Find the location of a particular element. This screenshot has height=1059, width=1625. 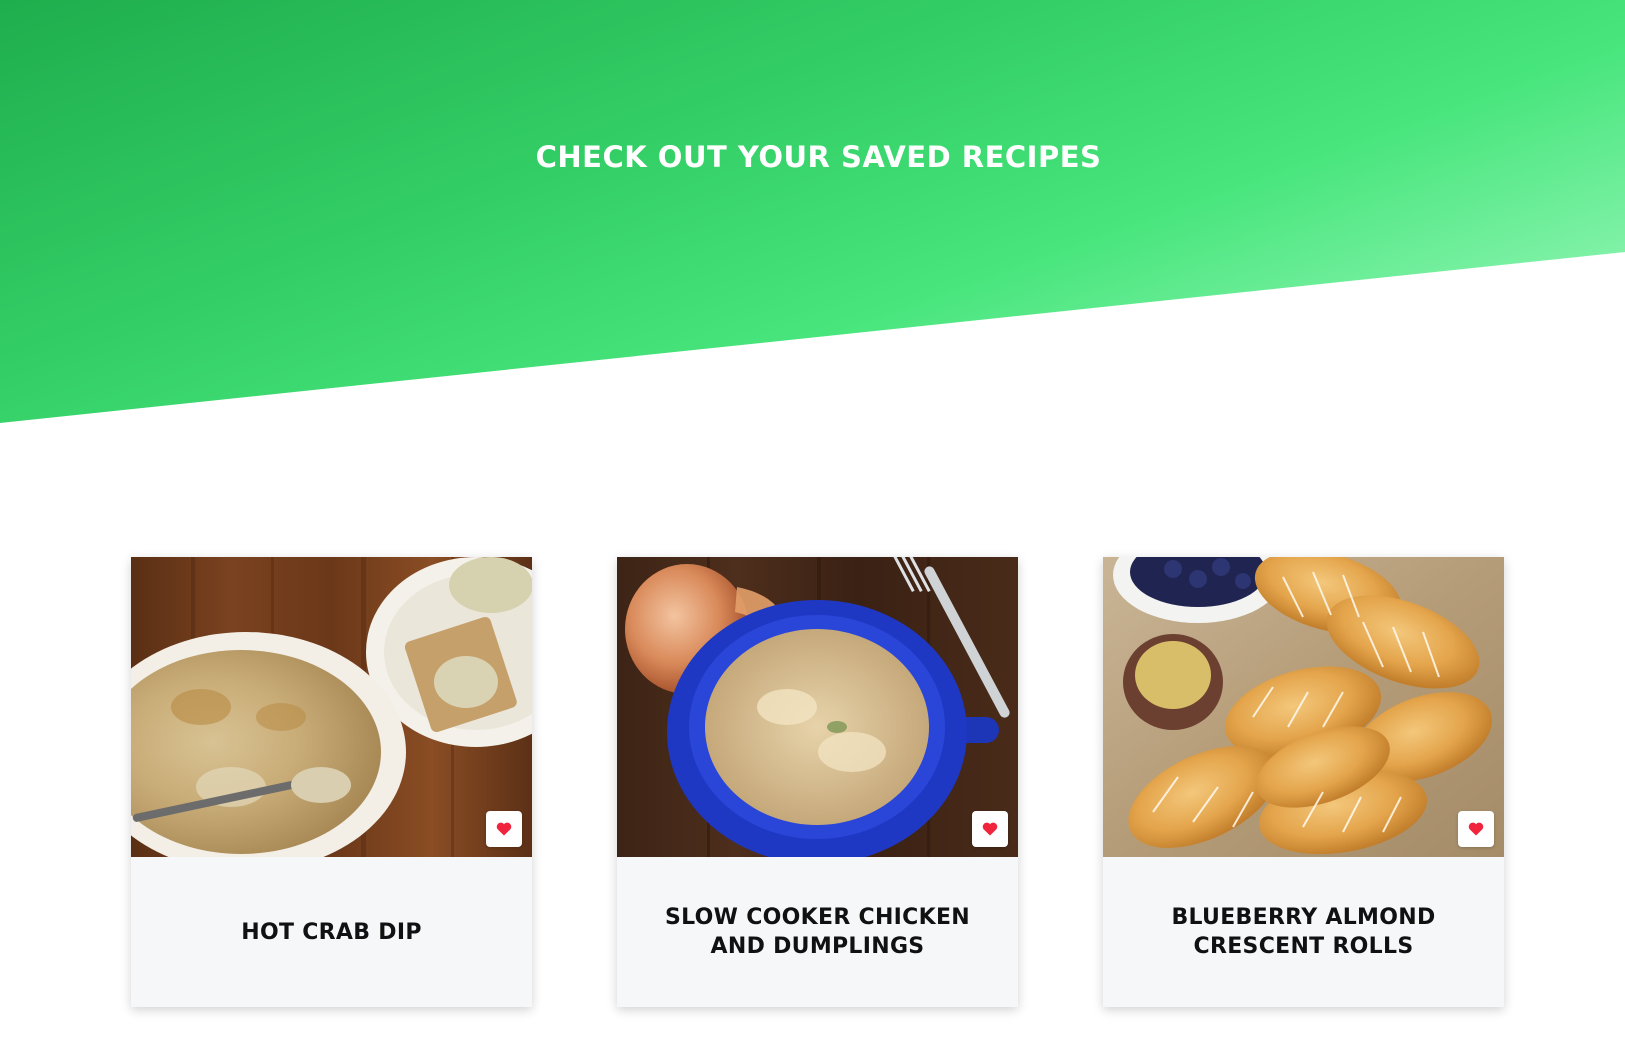

recipe-card-footer: HOT CRAB DIP is located at coordinates (331, 932).